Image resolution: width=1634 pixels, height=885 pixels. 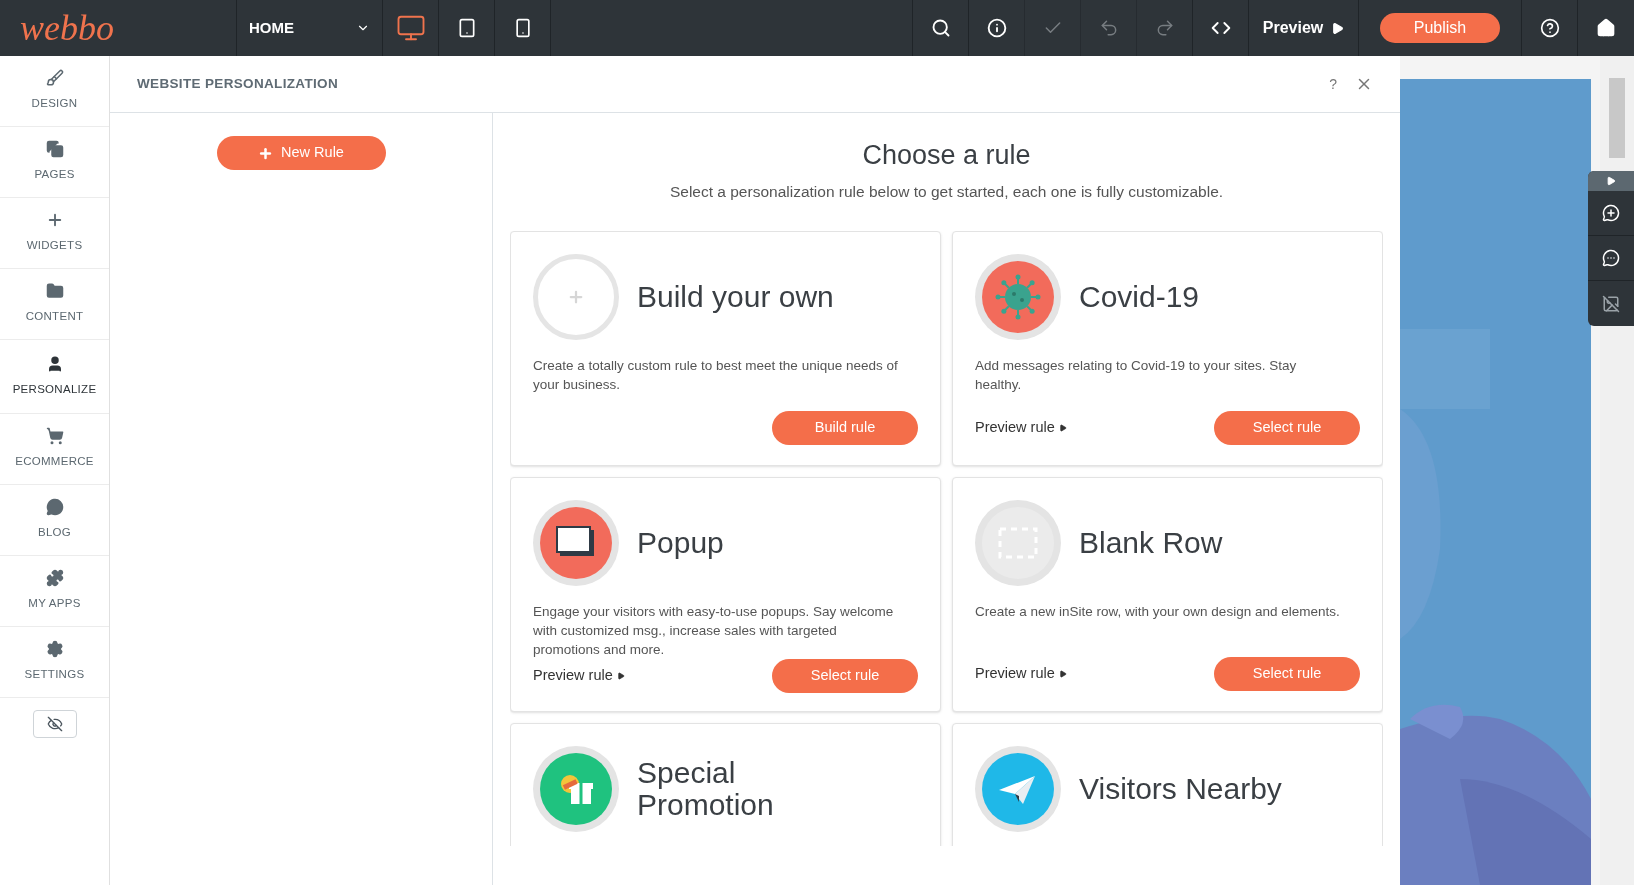 I want to click on sidebar-item: BLOG, so click(x=54, y=520).